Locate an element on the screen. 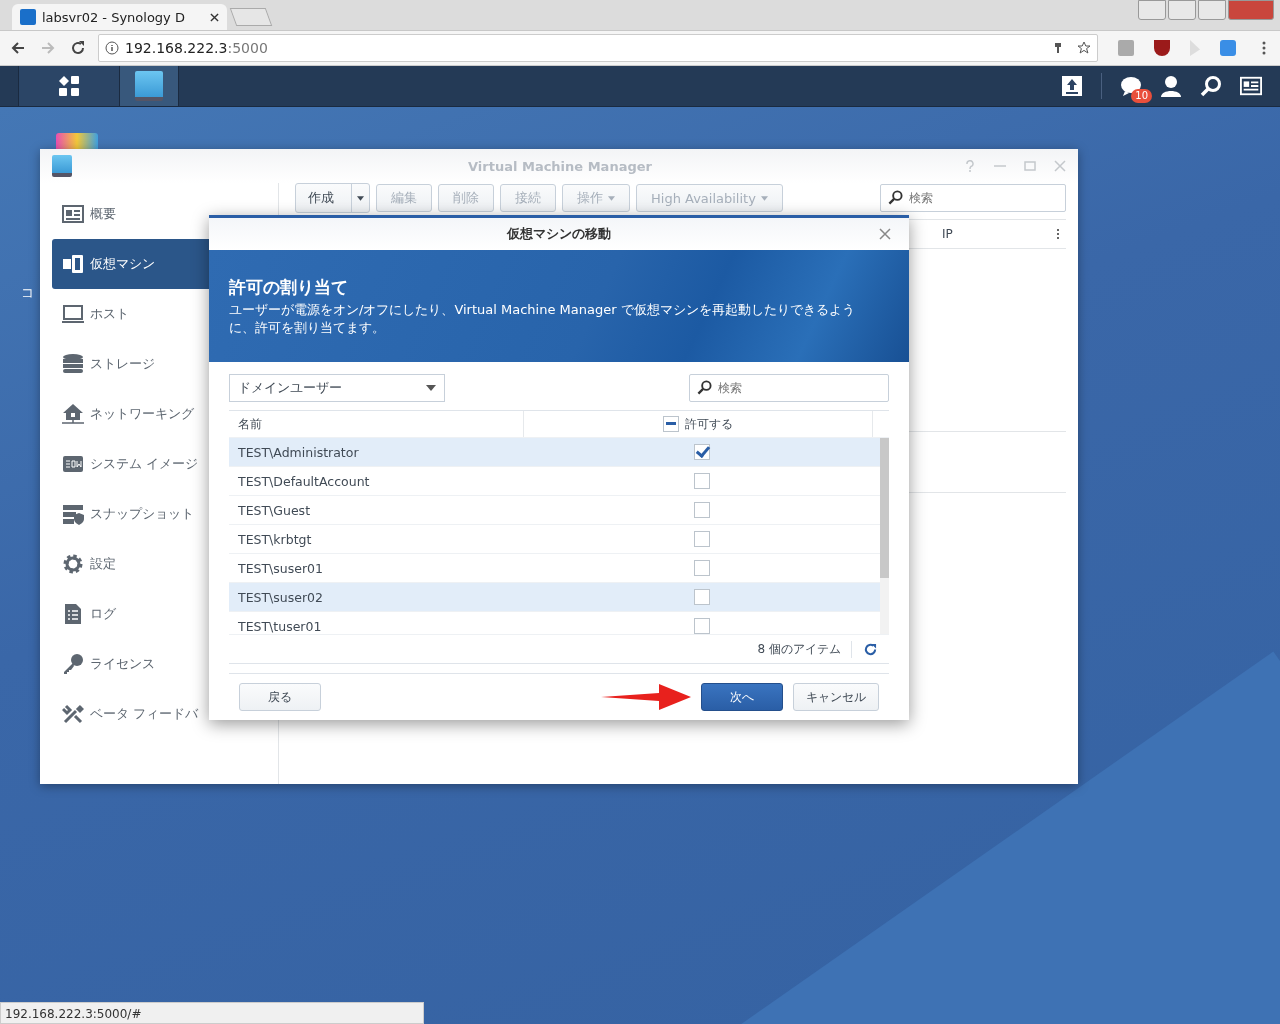 Image resolution: width=1280 pixels, height=1024 pixels. user-name: TEST\suser02 is located at coordinates (280, 597).